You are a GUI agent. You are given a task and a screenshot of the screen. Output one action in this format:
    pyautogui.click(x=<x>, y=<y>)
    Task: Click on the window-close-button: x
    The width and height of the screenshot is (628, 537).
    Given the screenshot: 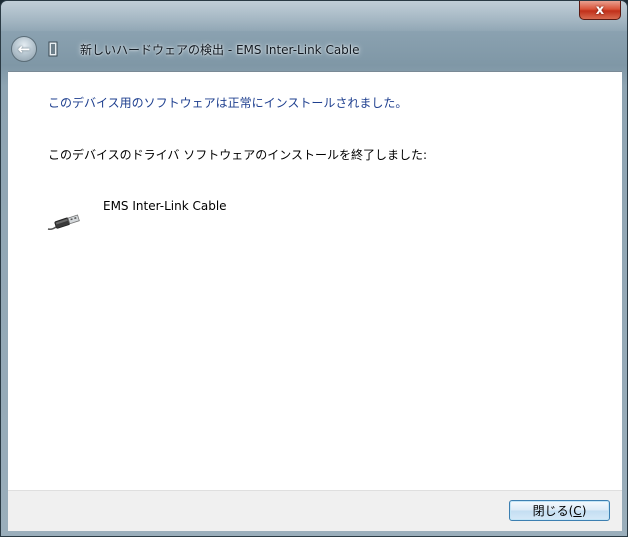 What is the action you would take?
    pyautogui.click(x=600, y=10)
    